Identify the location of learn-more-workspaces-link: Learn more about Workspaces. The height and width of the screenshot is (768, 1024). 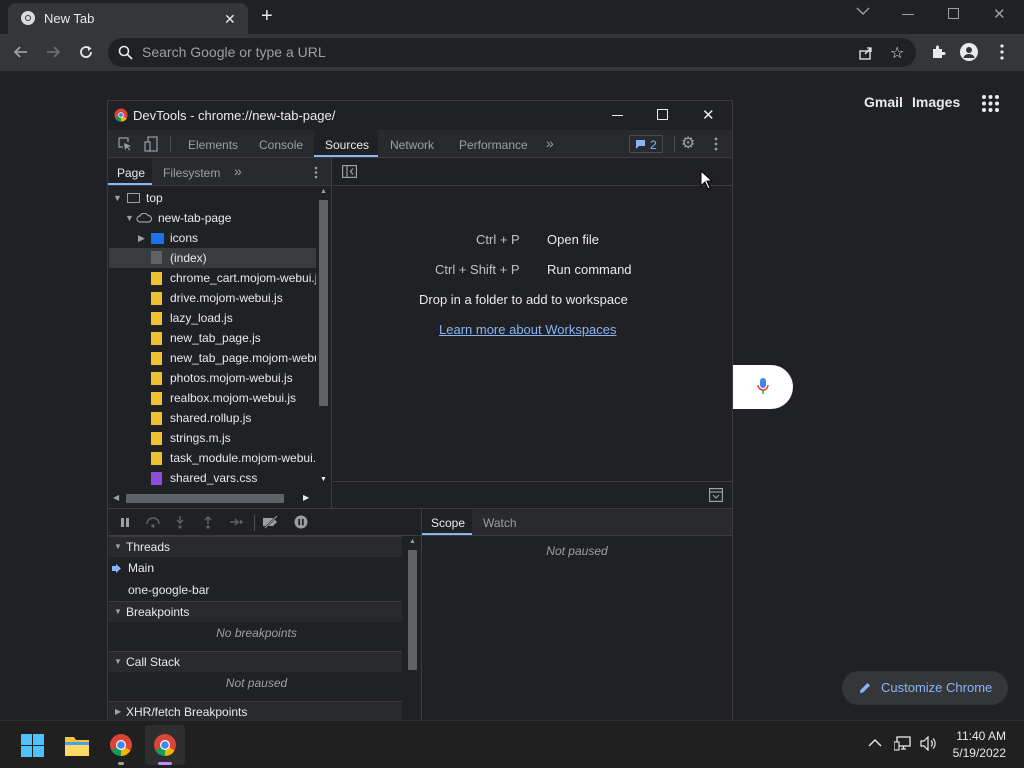
(528, 329).